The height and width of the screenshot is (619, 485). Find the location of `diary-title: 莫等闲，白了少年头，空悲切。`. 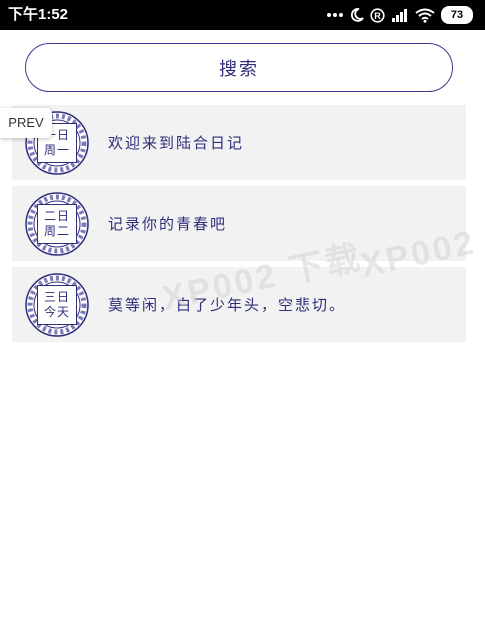

diary-title: 莫等闲，白了少年头，空悲切。 is located at coordinates (227, 305).